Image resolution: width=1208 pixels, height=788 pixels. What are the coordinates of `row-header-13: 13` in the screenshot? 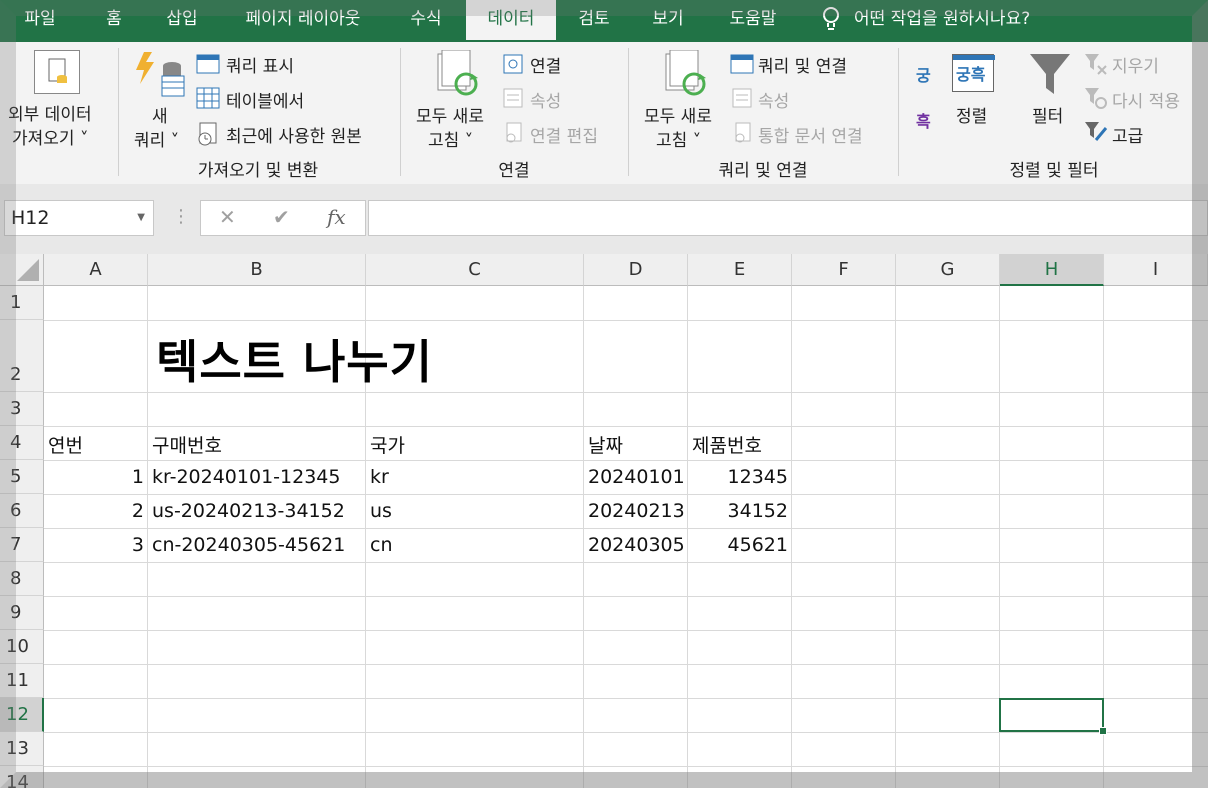 It's located at (22, 749).